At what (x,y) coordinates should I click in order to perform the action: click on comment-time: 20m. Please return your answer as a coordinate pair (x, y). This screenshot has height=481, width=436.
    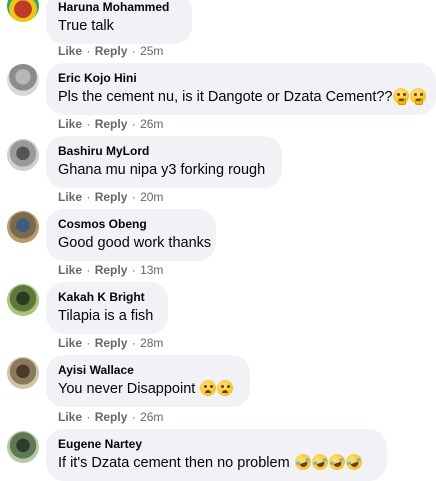
    Looking at the image, I should click on (151, 197).